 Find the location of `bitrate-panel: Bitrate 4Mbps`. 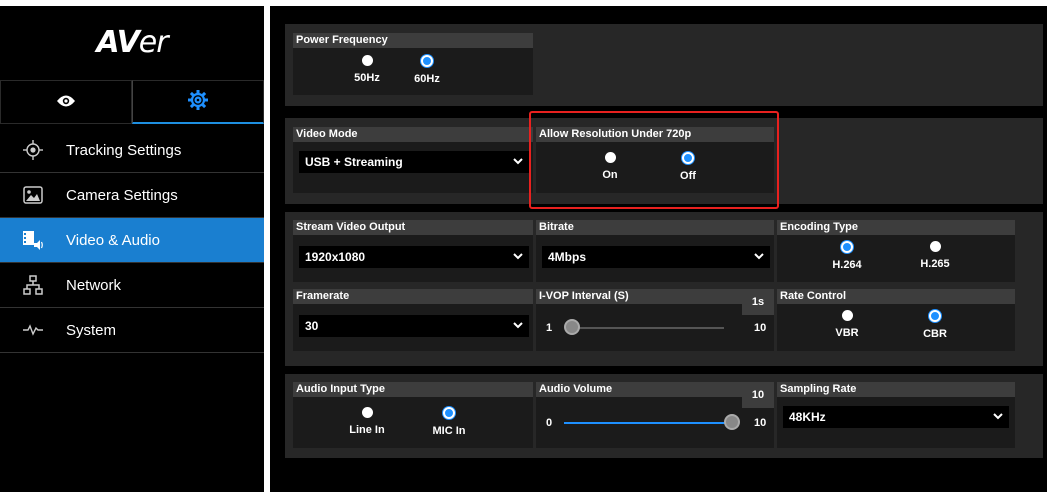

bitrate-panel: Bitrate 4Mbps is located at coordinates (655, 251).